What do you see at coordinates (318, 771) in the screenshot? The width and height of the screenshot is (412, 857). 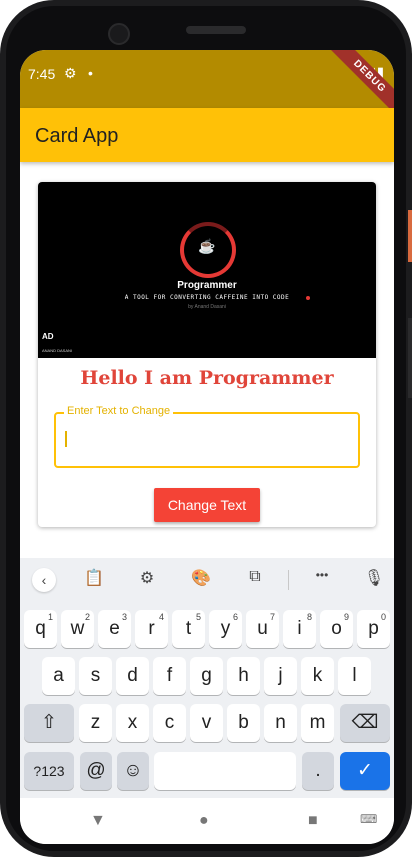 I see `period-key: .` at bounding box center [318, 771].